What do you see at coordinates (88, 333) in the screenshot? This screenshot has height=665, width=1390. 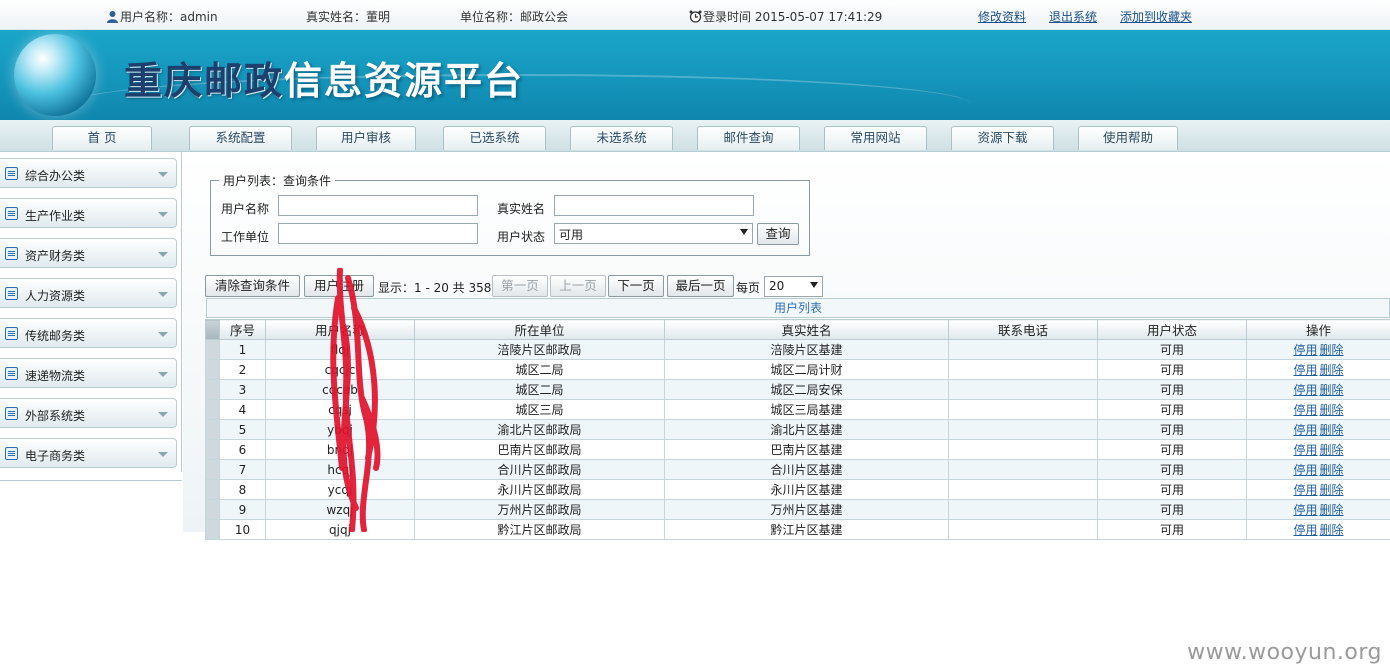 I see `sidebar-item-postal: 传统邮务类` at bounding box center [88, 333].